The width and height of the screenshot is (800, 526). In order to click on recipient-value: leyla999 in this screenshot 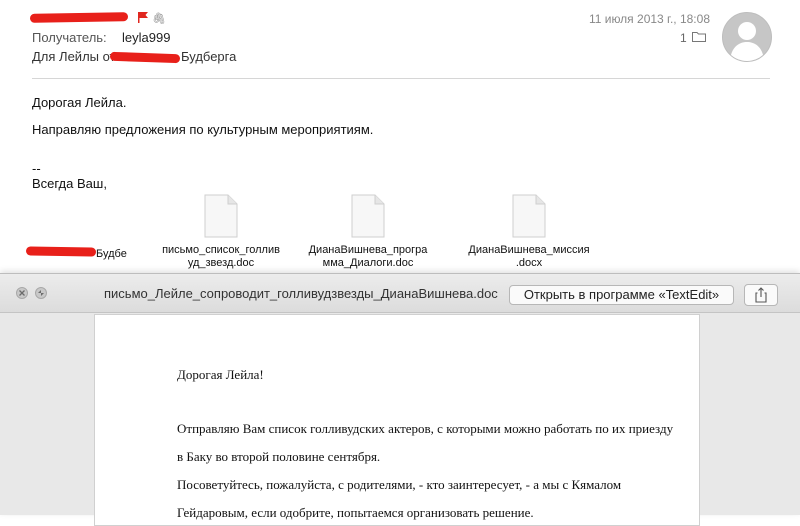, I will do `click(146, 37)`.